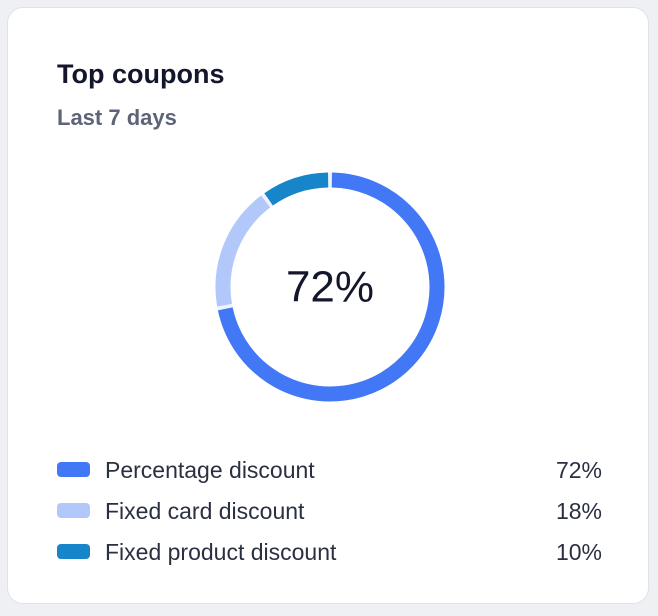 The width and height of the screenshot is (658, 616). I want to click on legend-item: Percentage discount 72%, so click(329, 469).